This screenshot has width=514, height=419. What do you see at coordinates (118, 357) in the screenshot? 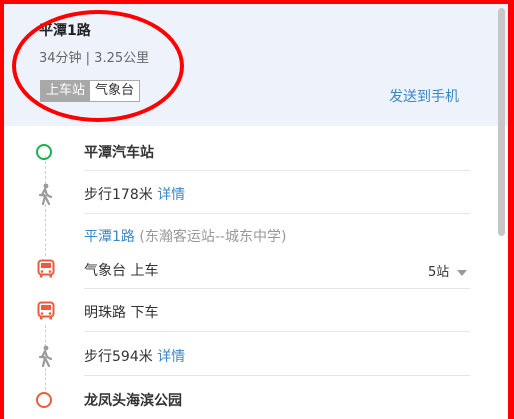
I see `walk-distance: 步行594米` at bounding box center [118, 357].